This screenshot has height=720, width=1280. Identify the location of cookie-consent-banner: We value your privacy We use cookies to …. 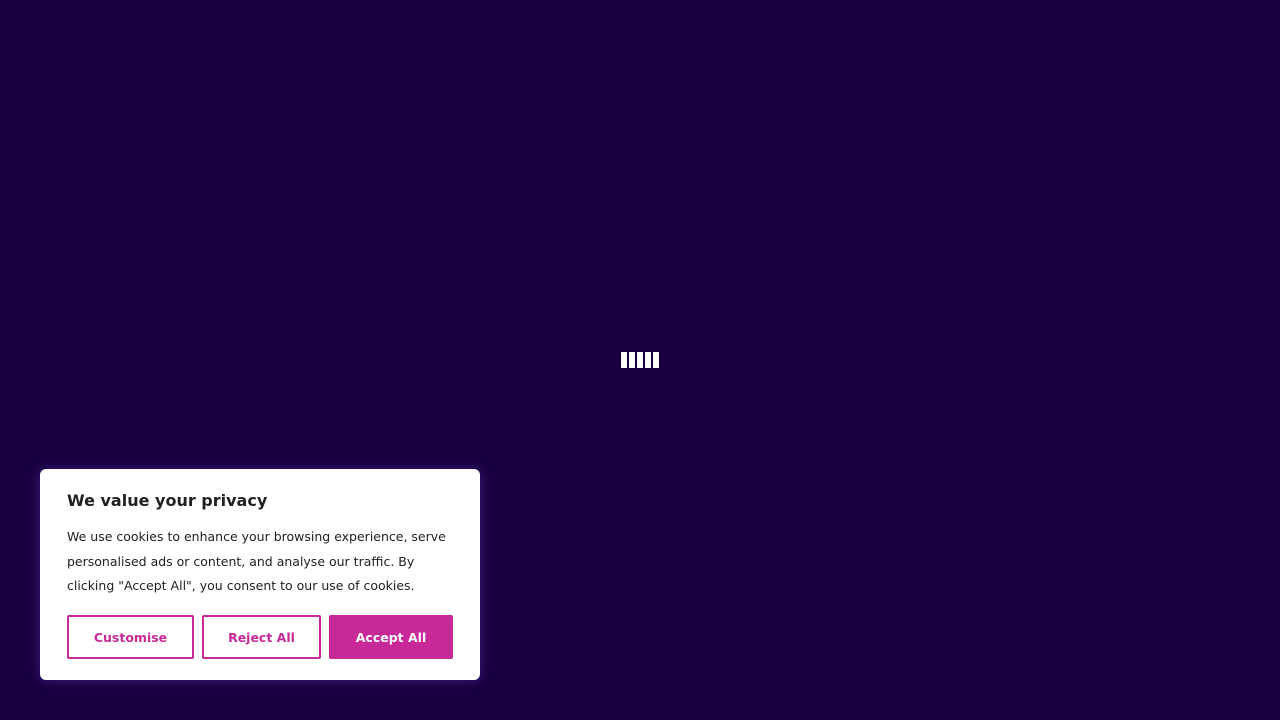
(260, 574).